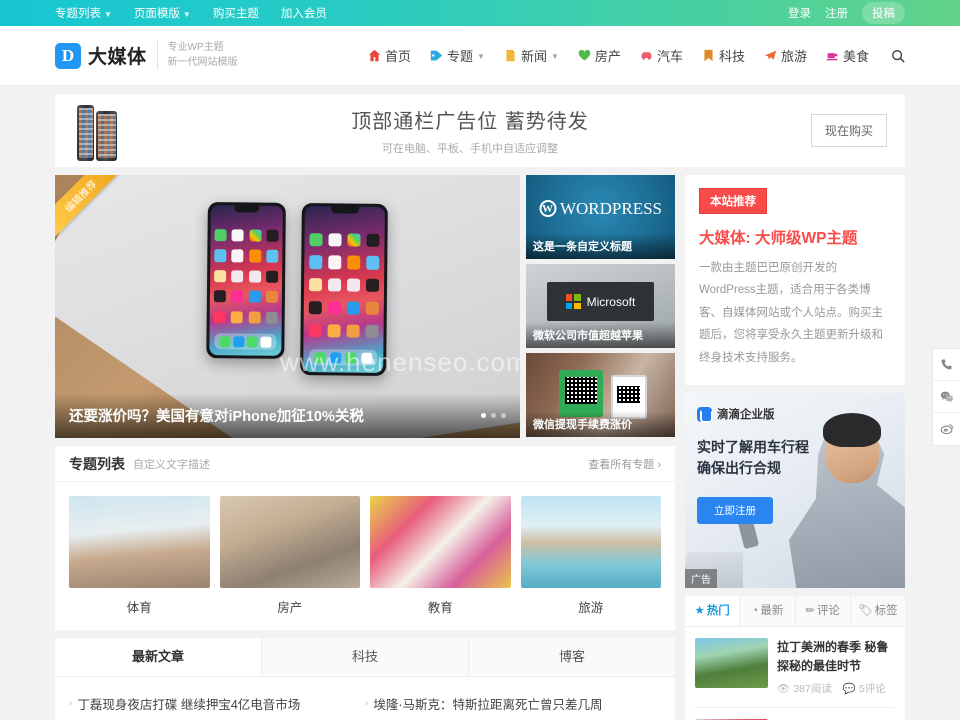  What do you see at coordinates (624, 464) in the screenshot?
I see `view-all-topics-link: 查看所有专题 ›` at bounding box center [624, 464].